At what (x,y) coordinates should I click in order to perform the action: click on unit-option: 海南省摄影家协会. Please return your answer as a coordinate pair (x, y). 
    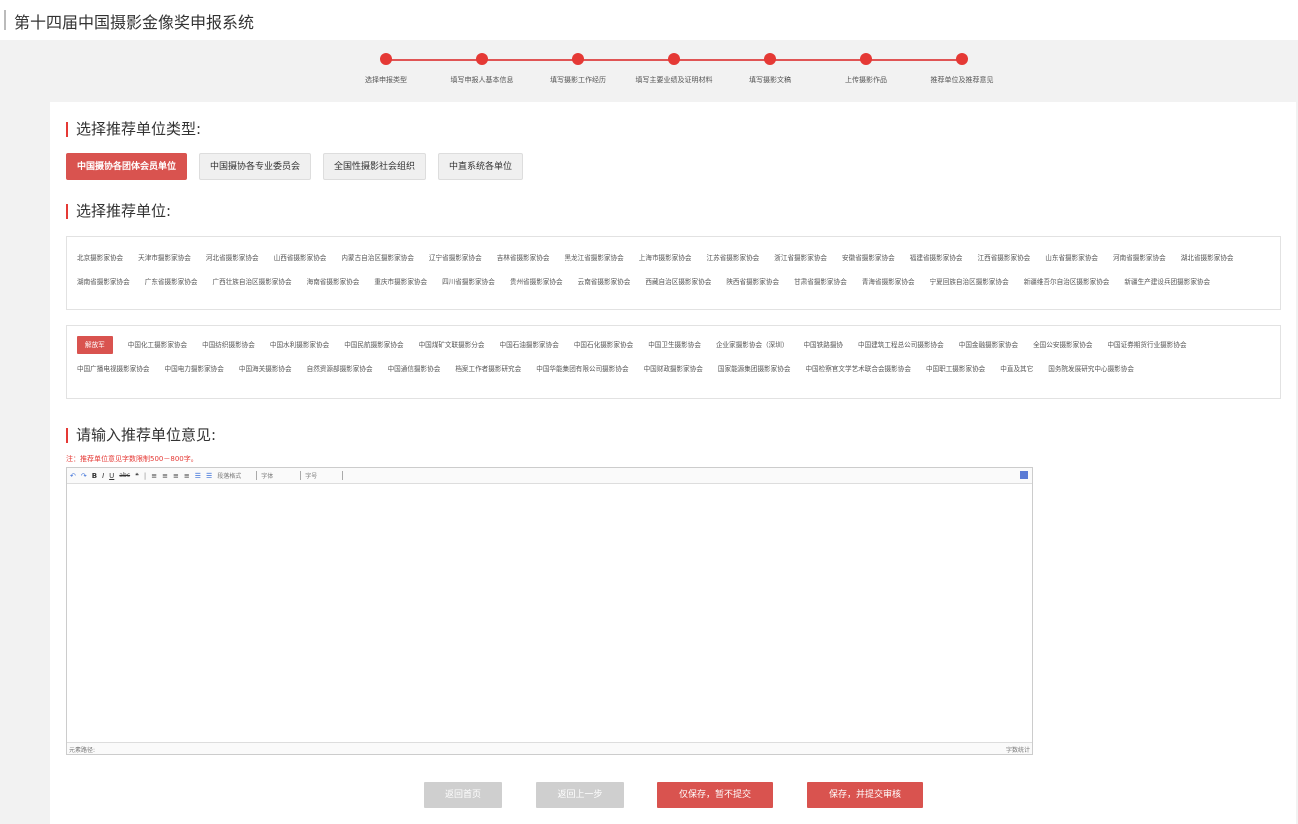
    Looking at the image, I should click on (333, 282).